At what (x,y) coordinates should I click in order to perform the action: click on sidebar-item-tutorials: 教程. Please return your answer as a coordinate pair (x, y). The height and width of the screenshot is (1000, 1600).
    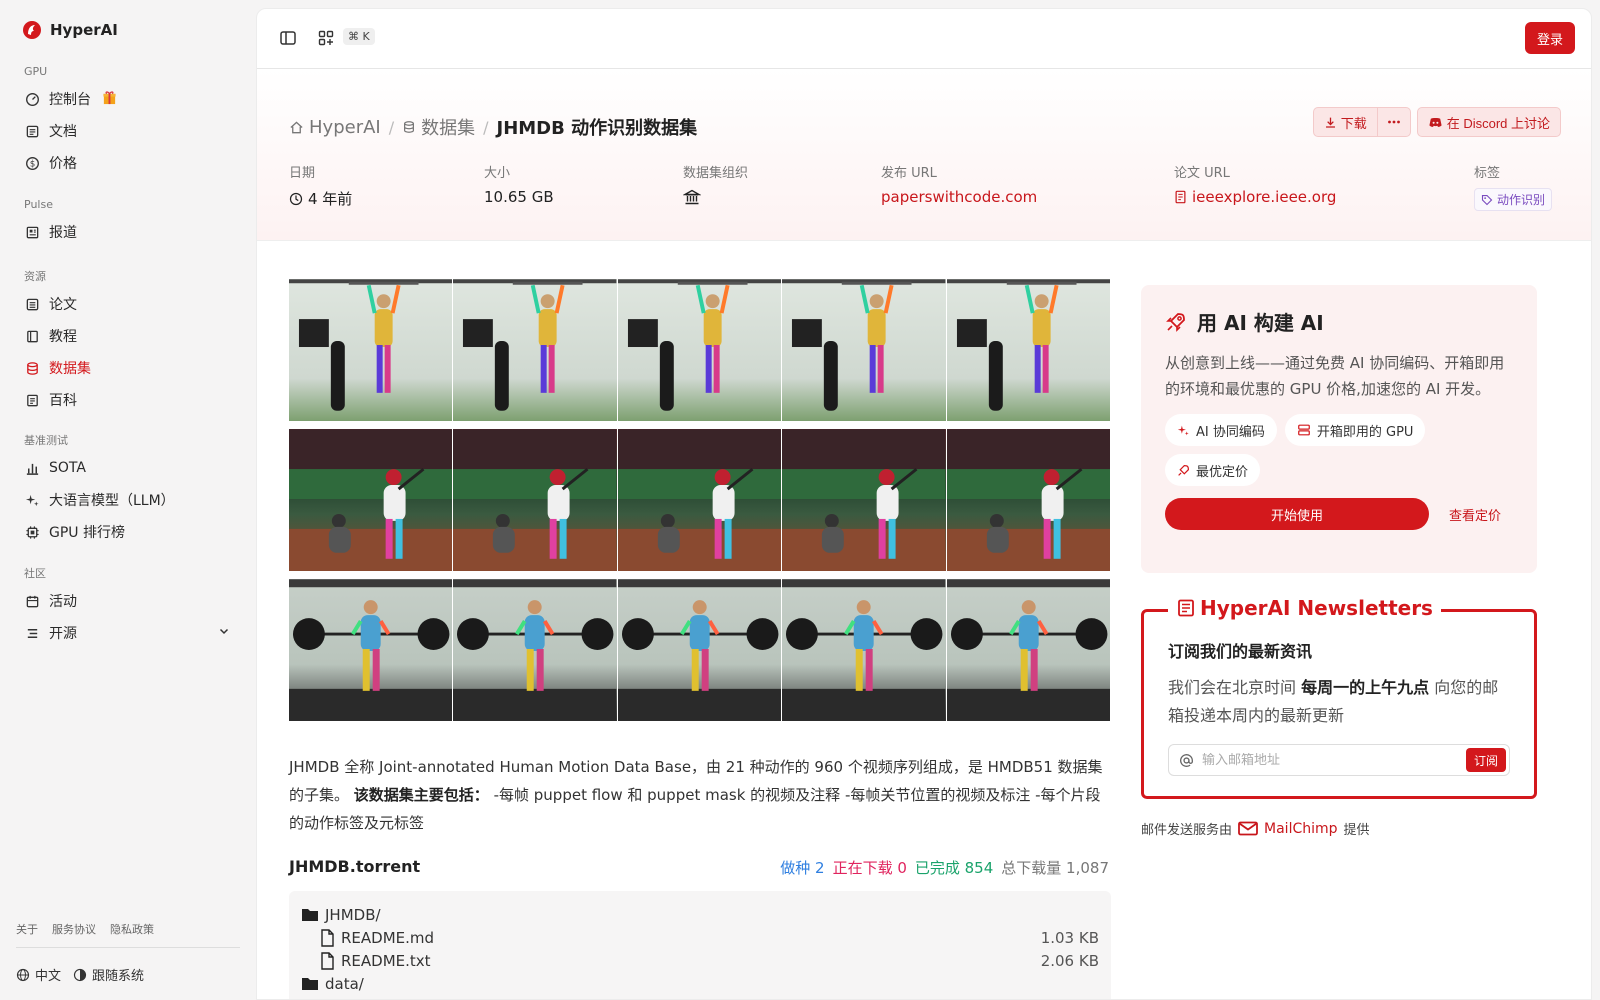
    Looking at the image, I should click on (127, 336).